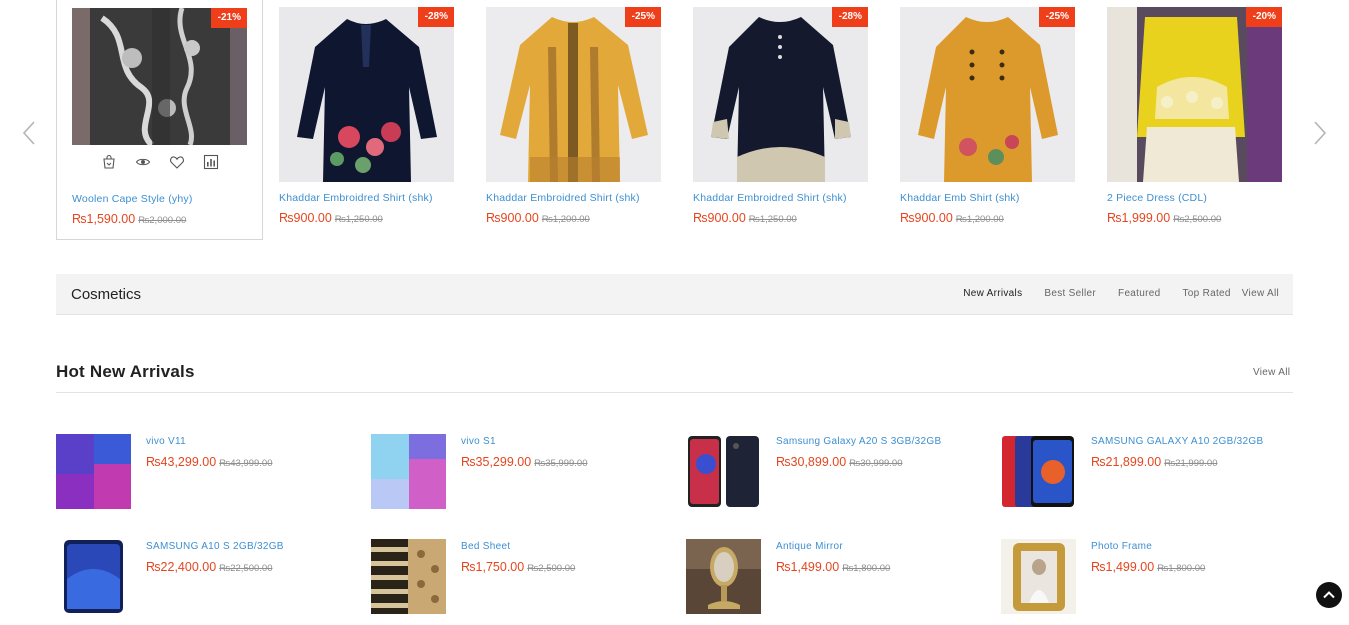 The height and width of the screenshot is (625, 1349). What do you see at coordinates (1121, 546) in the screenshot?
I see `product-name: Photo Frame` at bounding box center [1121, 546].